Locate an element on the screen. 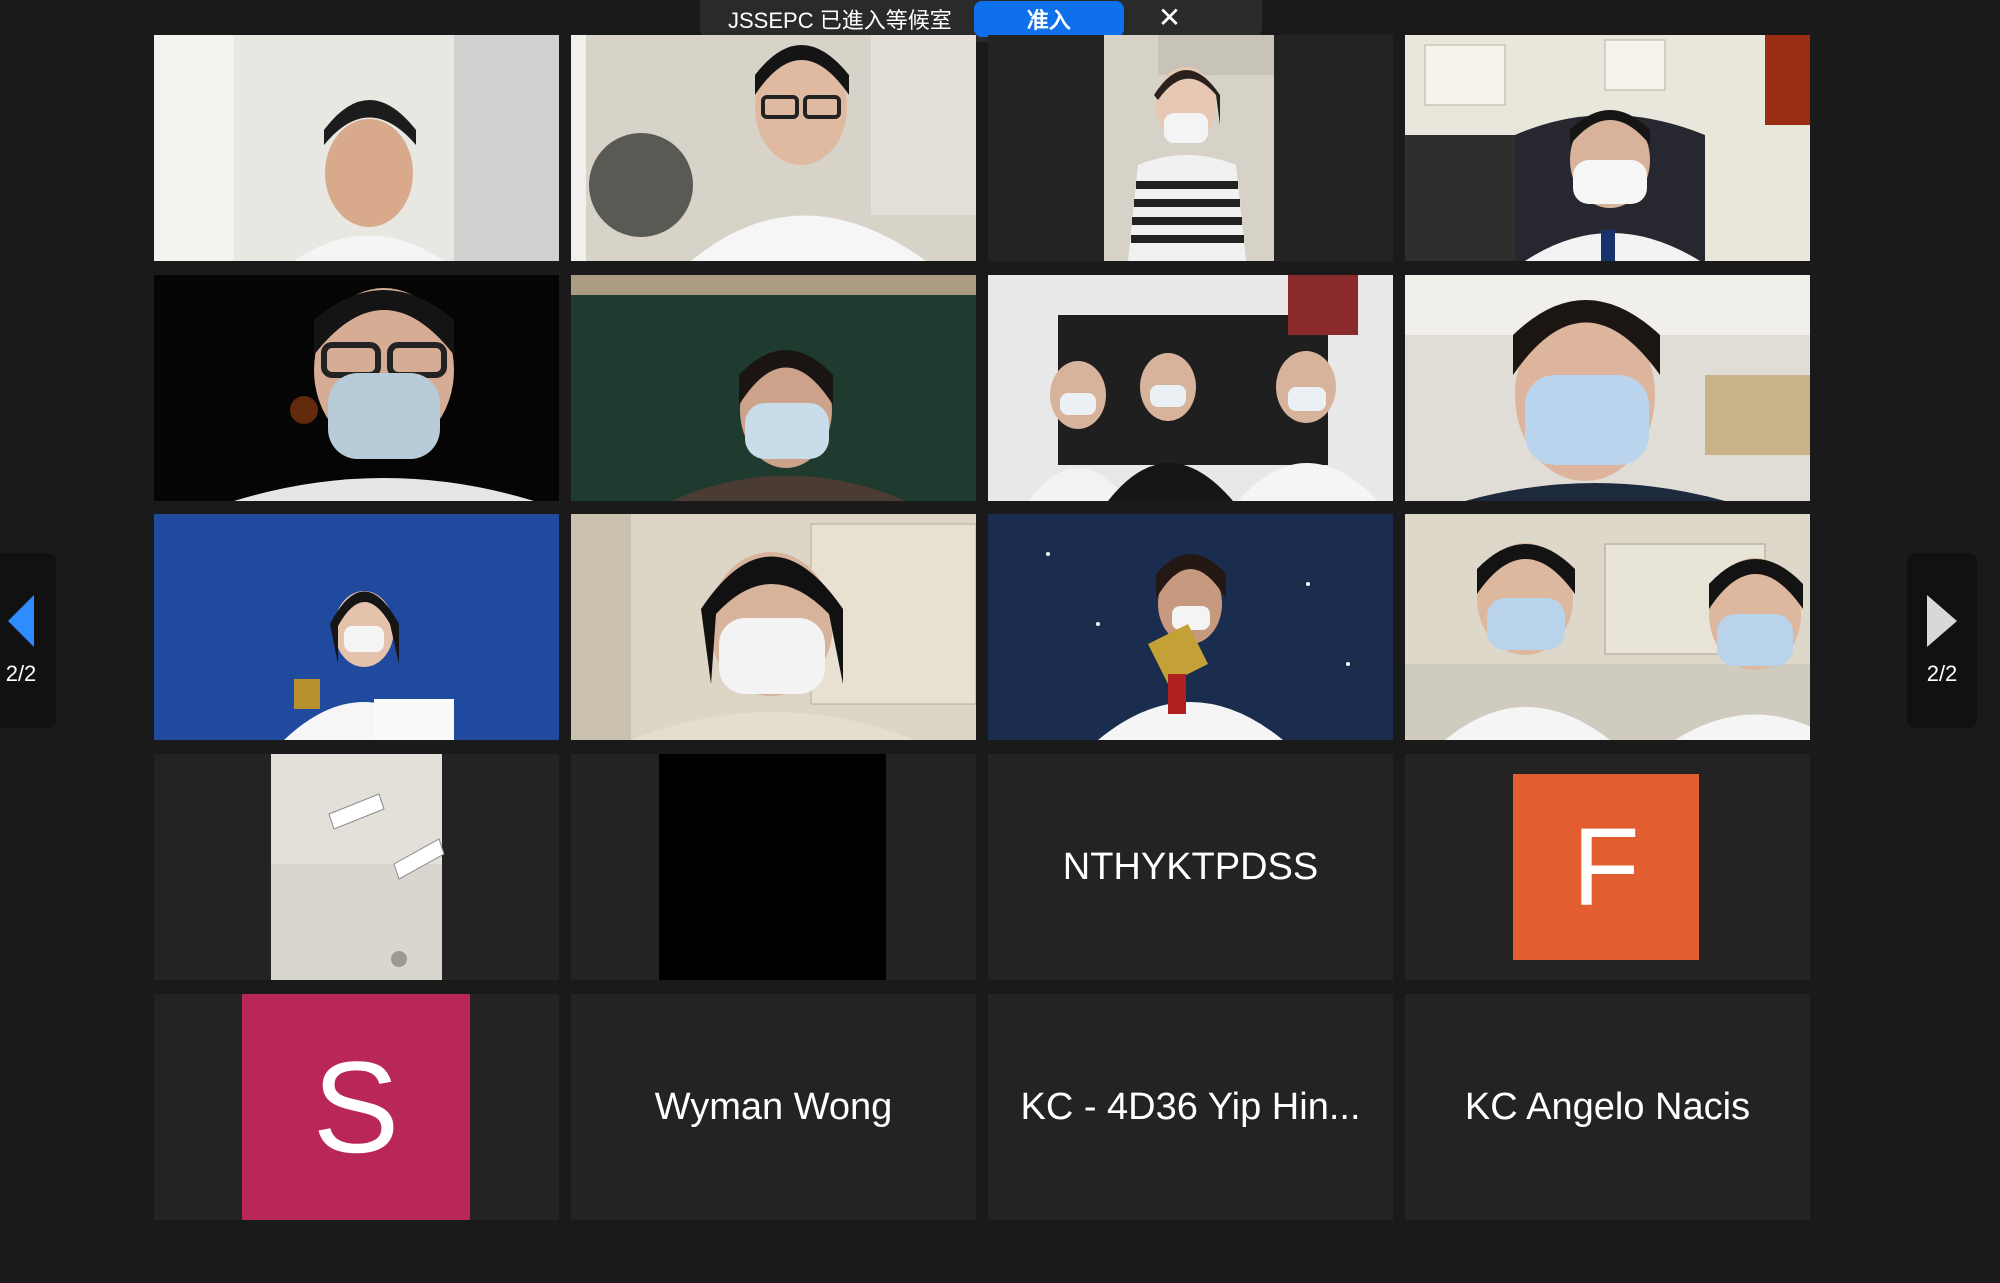 This screenshot has height=1283, width=2000. avatar: F is located at coordinates (1606, 867).